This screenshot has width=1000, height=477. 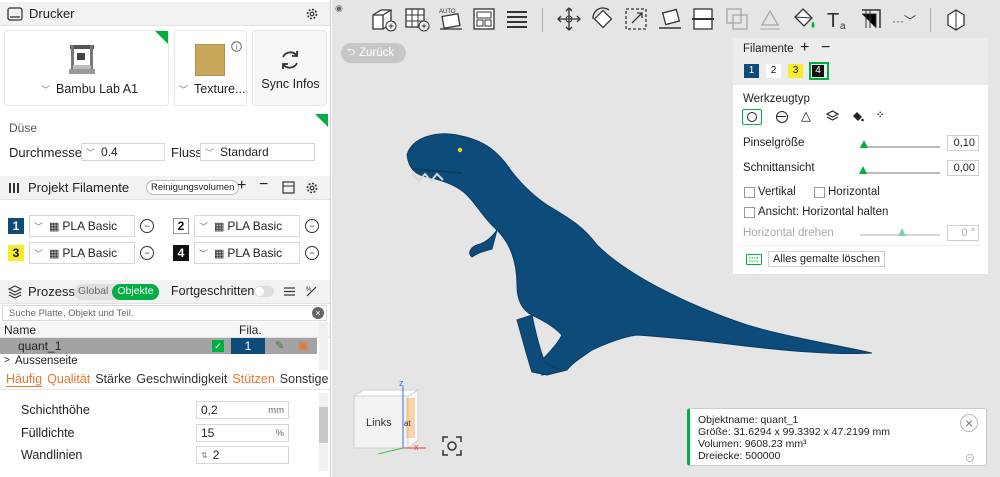 What do you see at coordinates (236, 46) in the screenshot?
I see `info-icon: i` at bounding box center [236, 46].